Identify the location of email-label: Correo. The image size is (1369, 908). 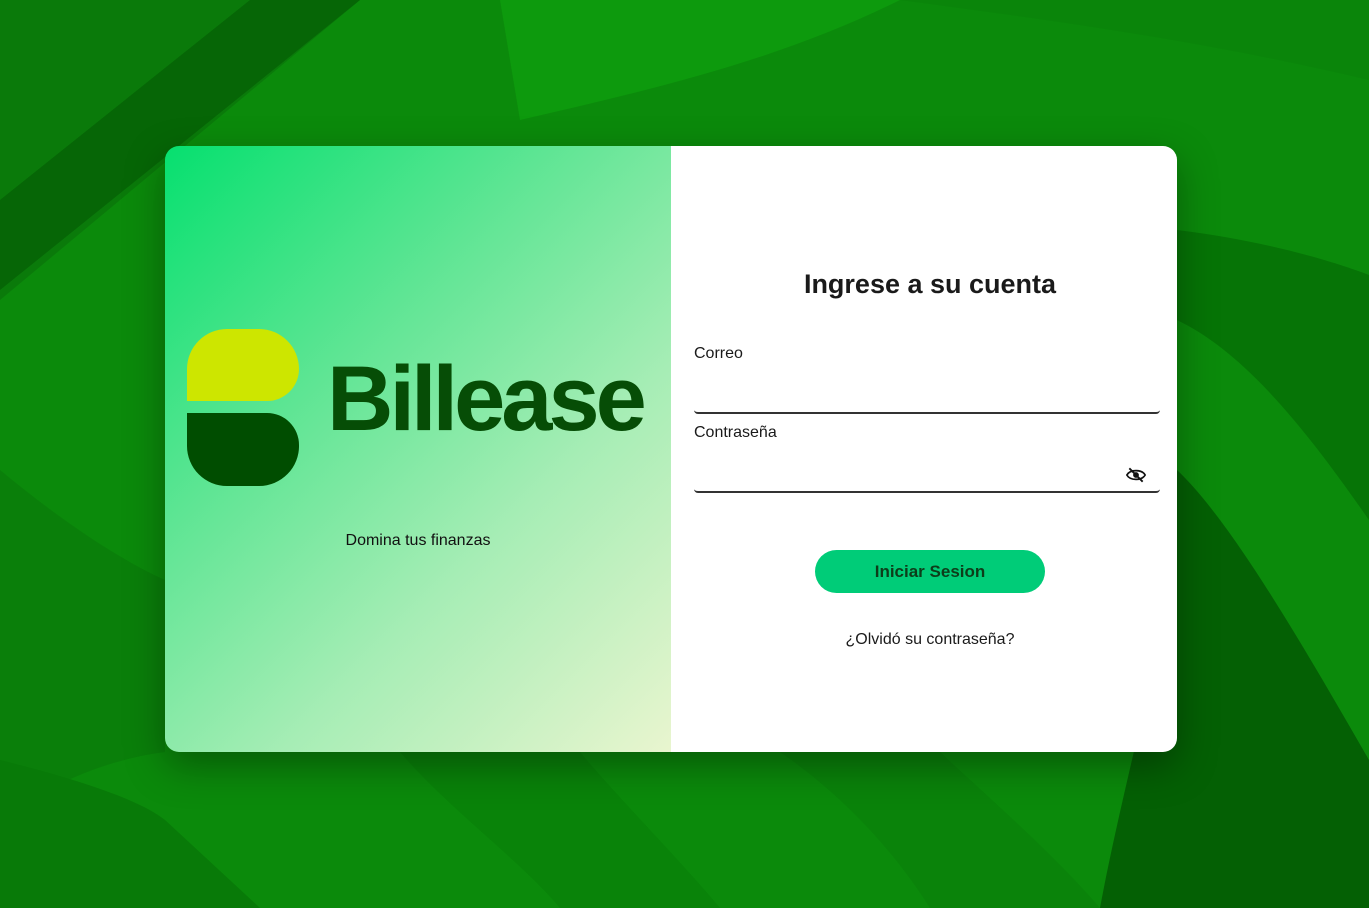
(718, 353).